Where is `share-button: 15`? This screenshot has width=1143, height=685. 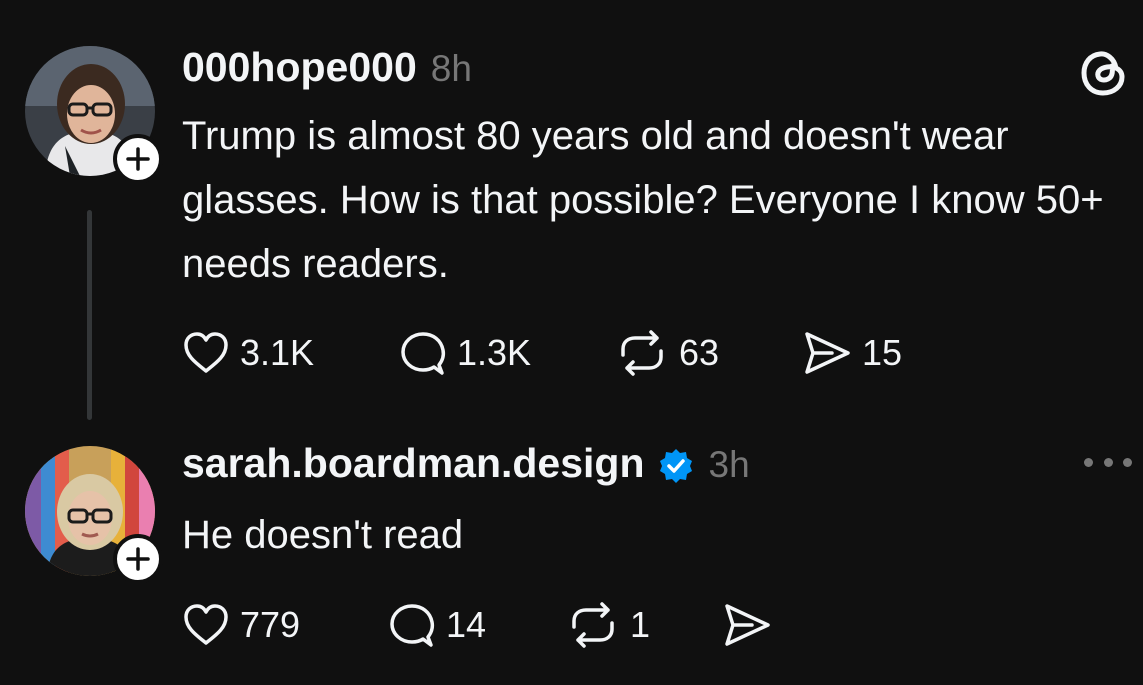
share-button: 15 is located at coordinates (852, 353).